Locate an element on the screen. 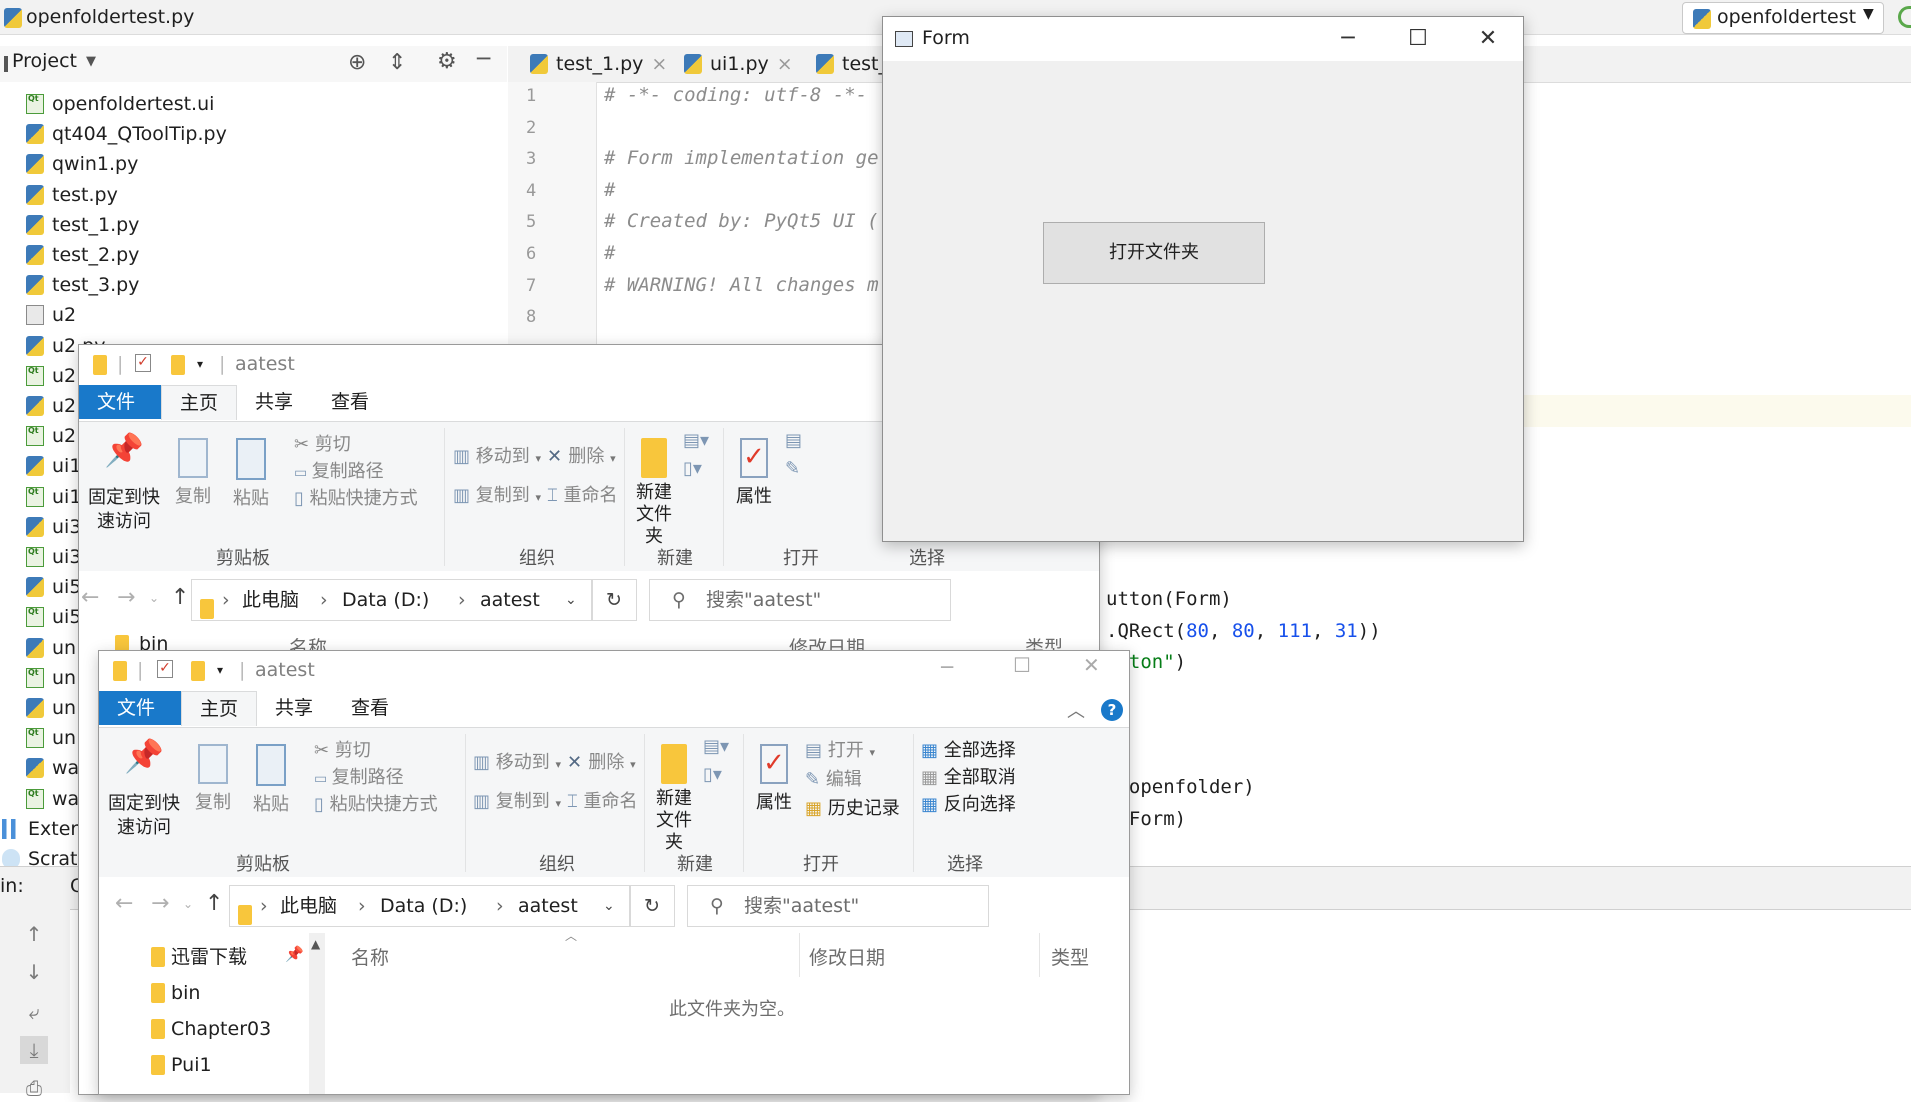 This screenshot has width=1911, height=1102. column-name: 名称 is located at coordinates (370, 956).